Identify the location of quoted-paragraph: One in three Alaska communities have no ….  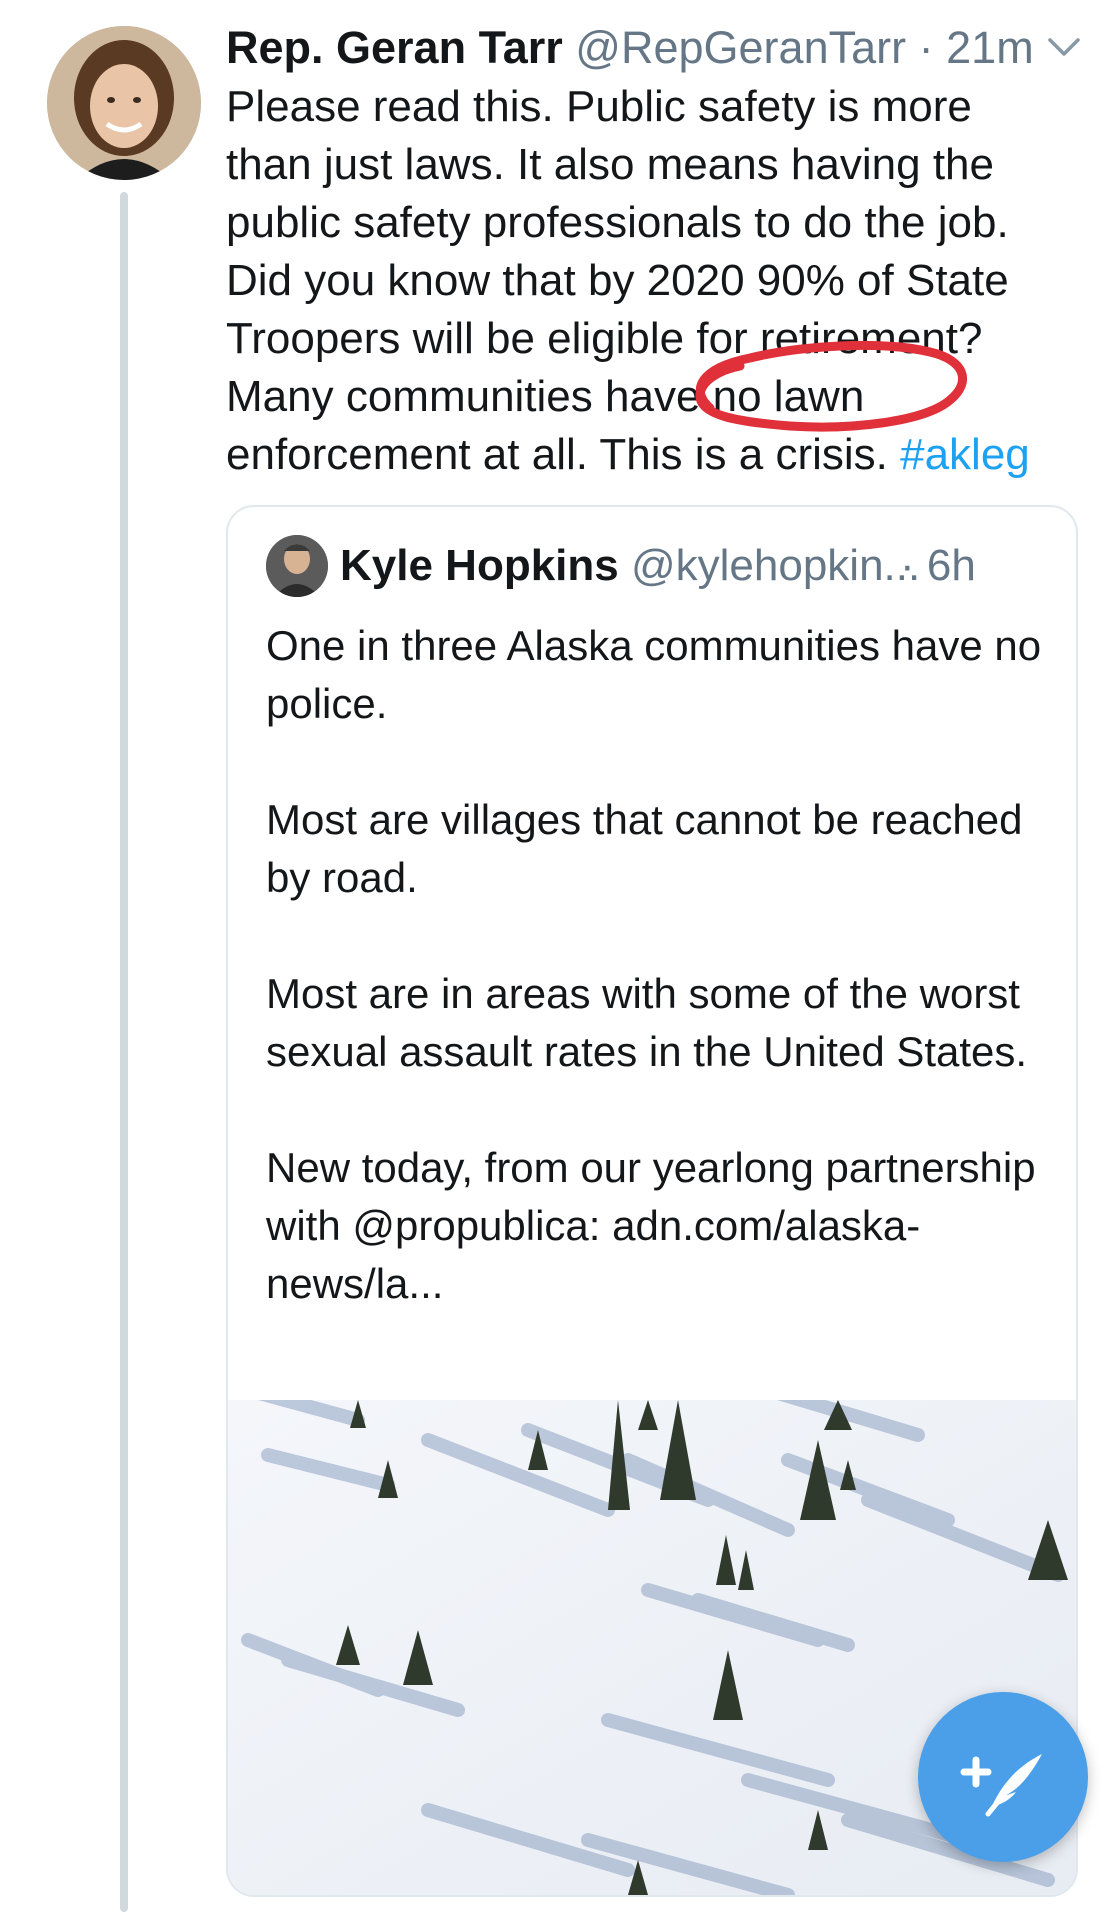
(654, 674).